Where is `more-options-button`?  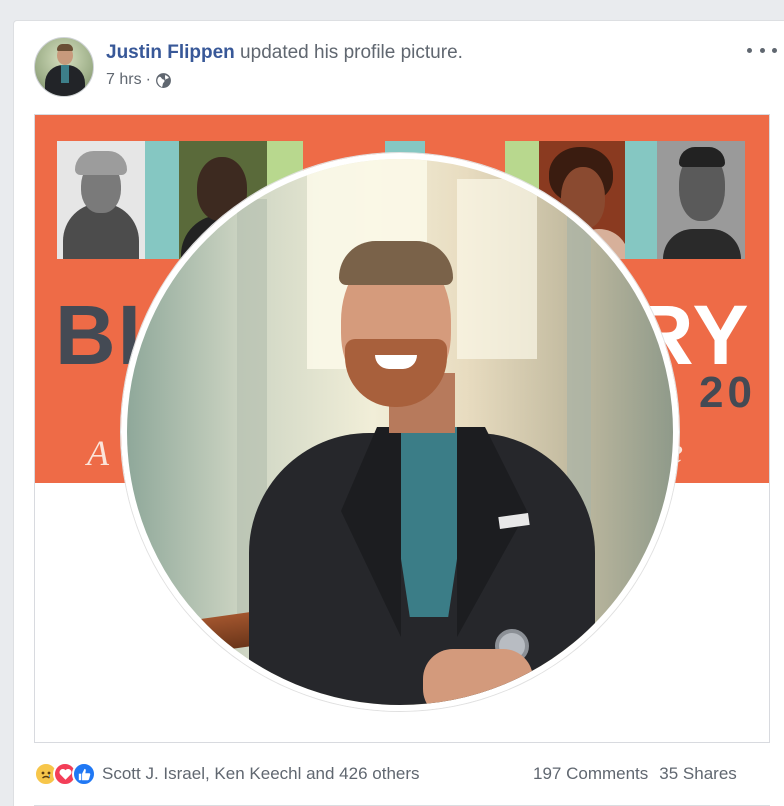
more-options-button is located at coordinates (762, 50).